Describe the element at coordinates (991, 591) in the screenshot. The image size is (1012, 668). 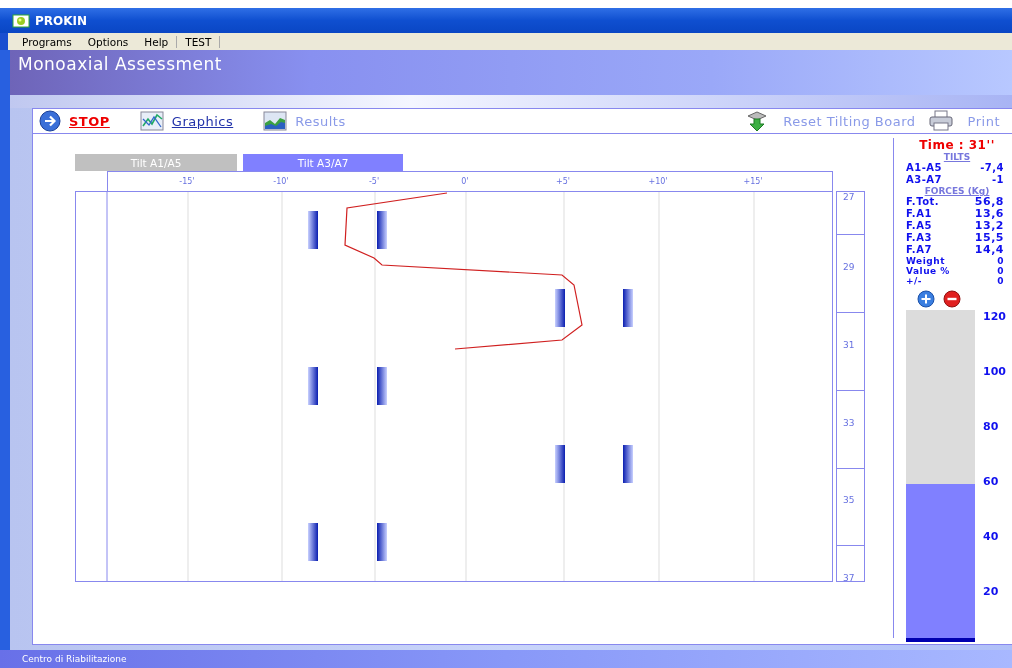
I see `scale-label: 20` at that location.